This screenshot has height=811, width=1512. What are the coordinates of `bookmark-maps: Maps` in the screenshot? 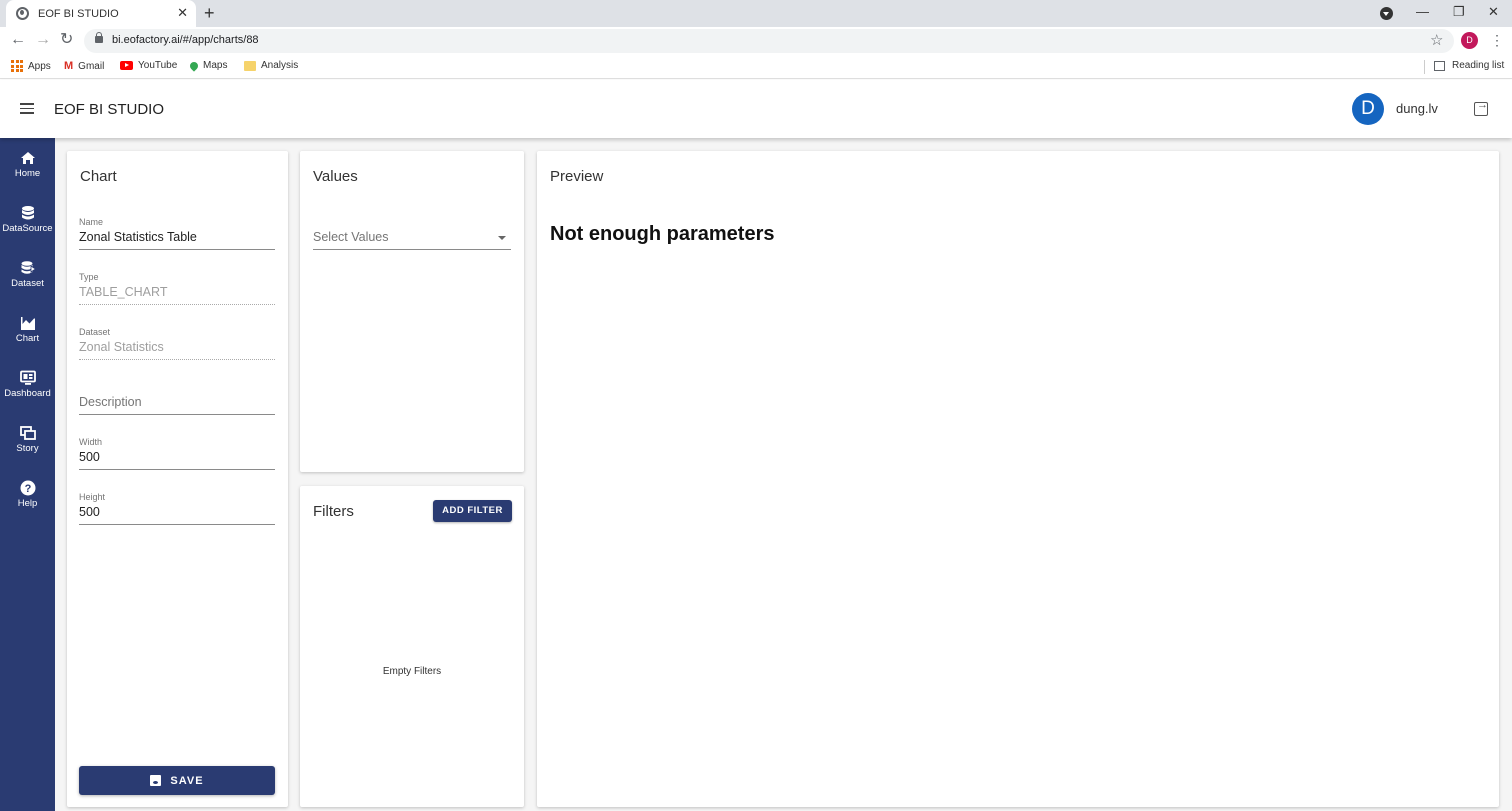 It's located at (208, 65).